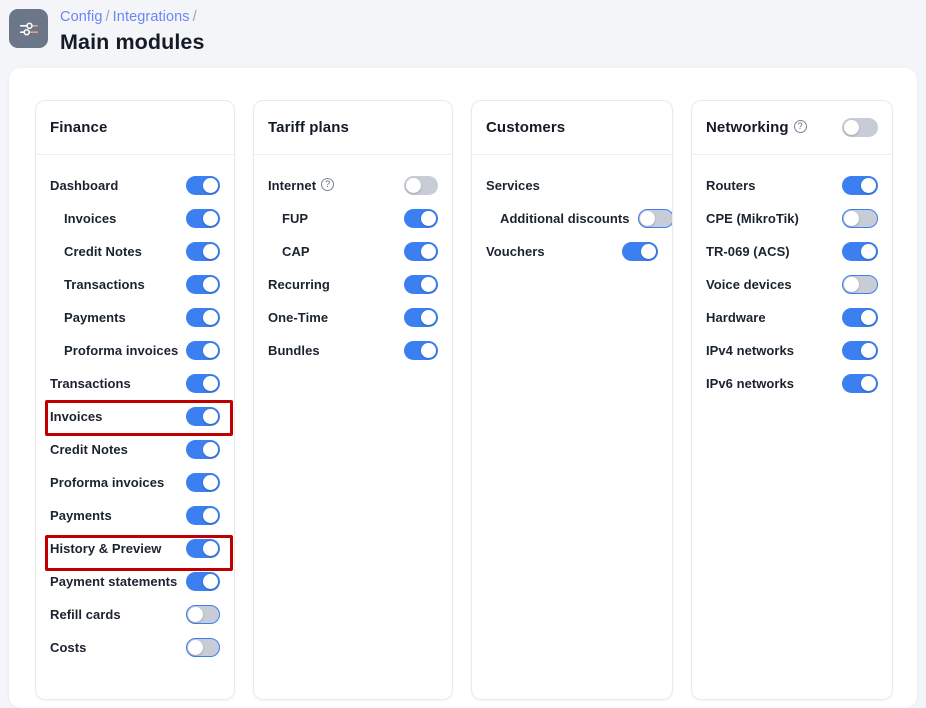  I want to click on toggle-ipv6-networks, so click(860, 383).